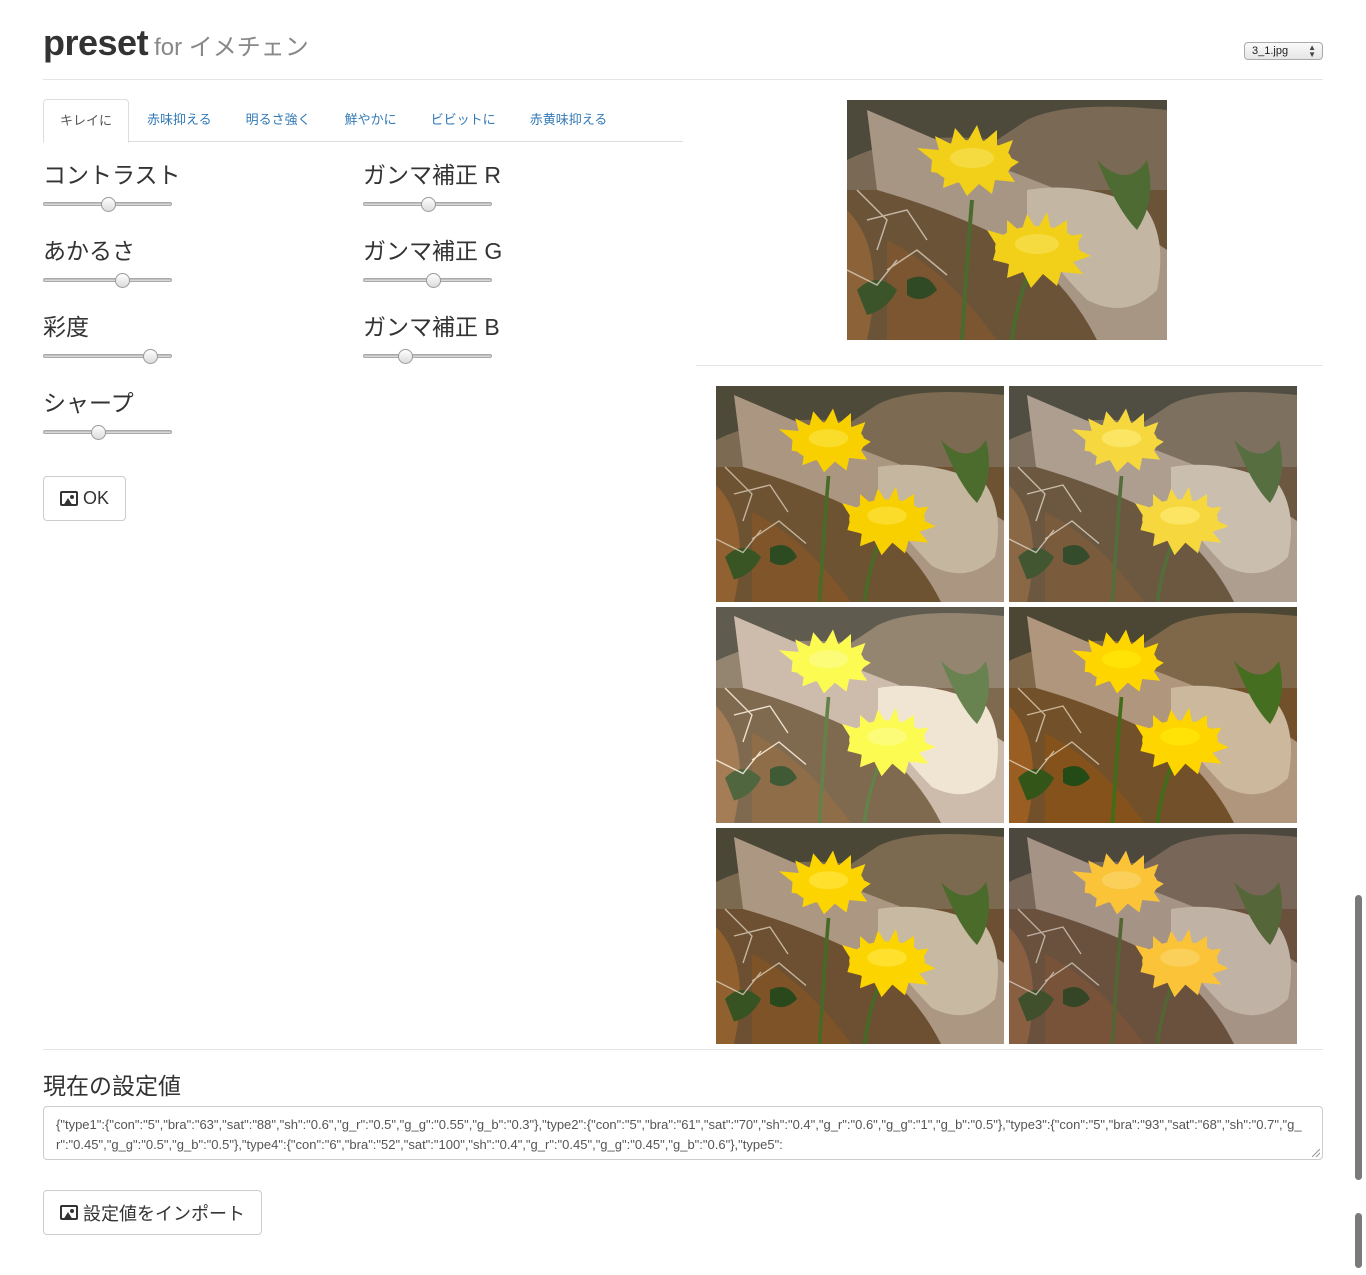 The height and width of the screenshot is (1275, 1366). Describe the element at coordinates (1270, 51) in the screenshot. I see `file-select-value: 3_1.jpg` at that location.